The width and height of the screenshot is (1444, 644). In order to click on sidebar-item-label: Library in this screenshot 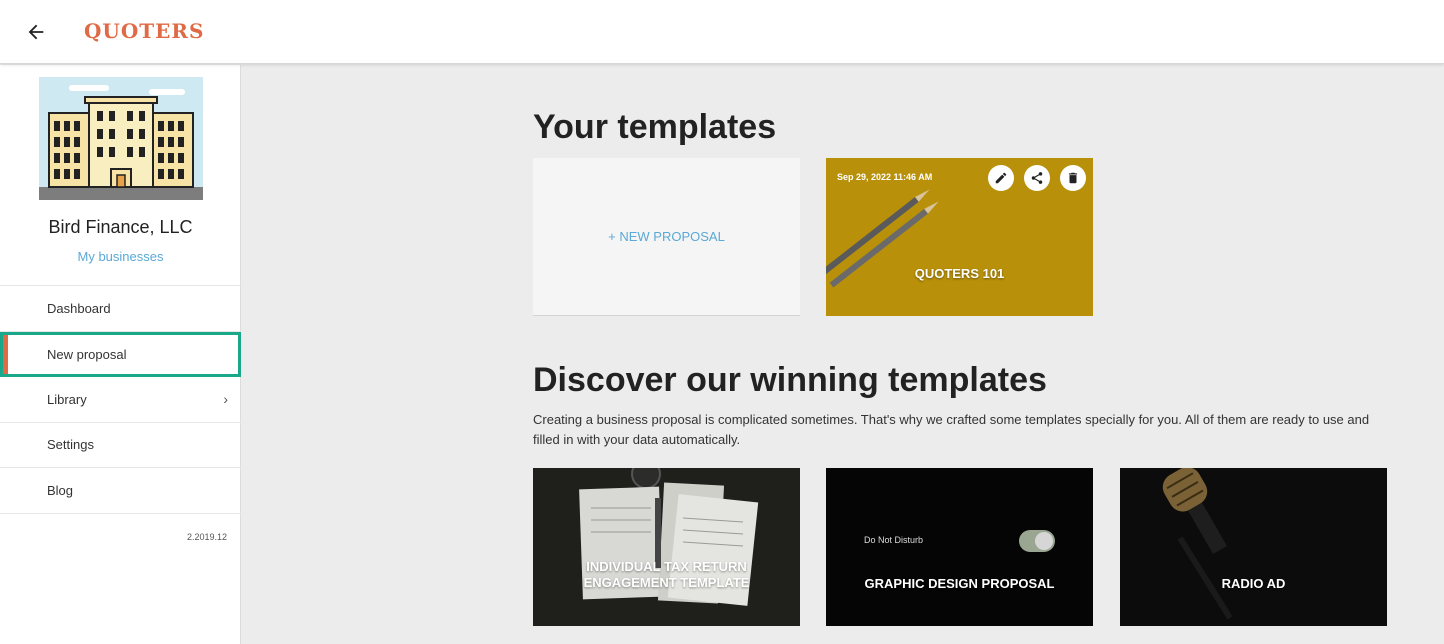, I will do `click(67, 399)`.